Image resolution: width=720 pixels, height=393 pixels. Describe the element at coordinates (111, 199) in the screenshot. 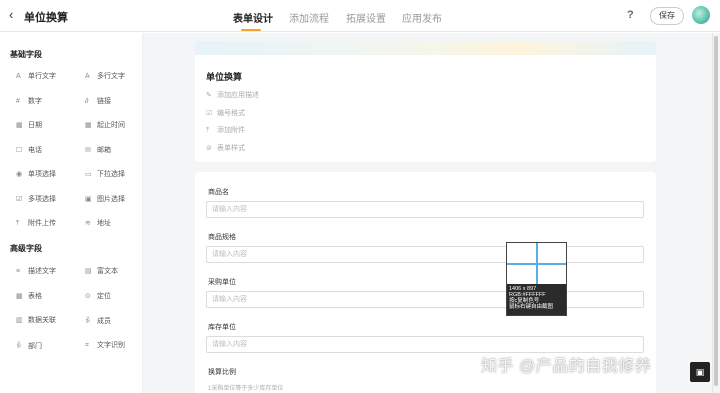

I see `field-label: 图片选择` at that location.